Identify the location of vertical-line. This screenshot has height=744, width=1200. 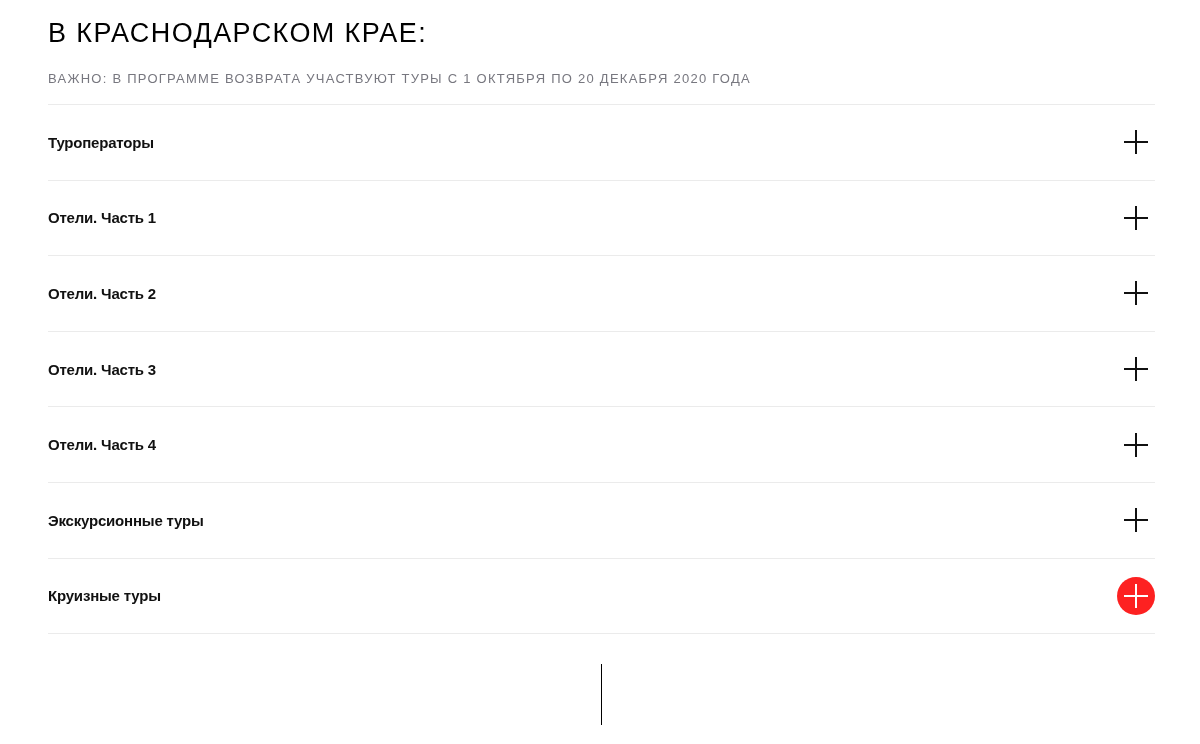
(601, 695).